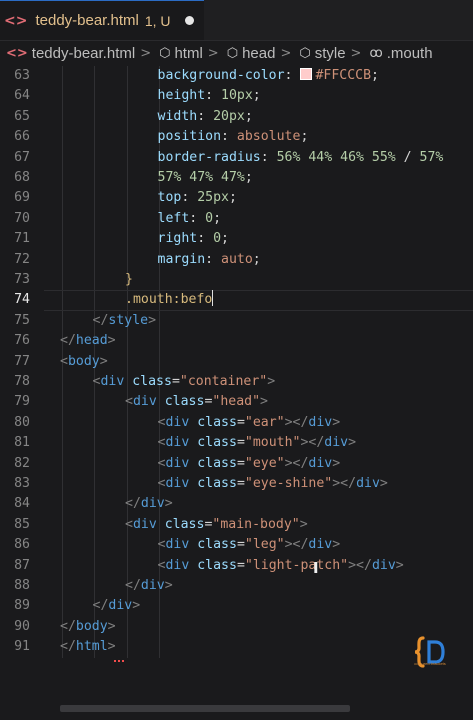 The image size is (473, 720). I want to click on punctuation: :, so click(213, 259).